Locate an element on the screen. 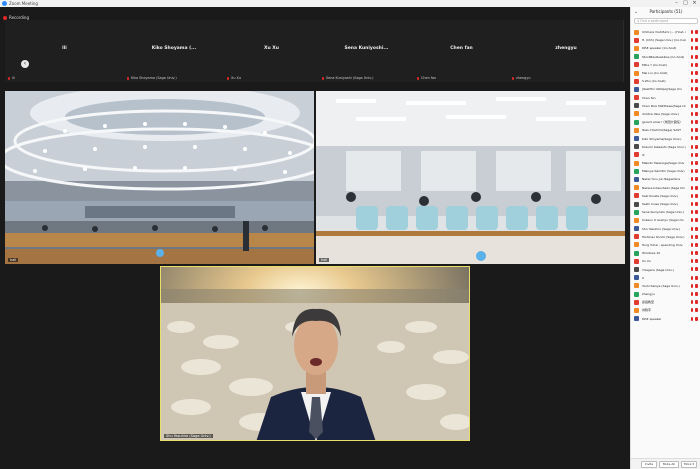 The width and height of the screenshot is (700, 469). participant-name: 刘轶宇 is located at coordinates (647, 310).